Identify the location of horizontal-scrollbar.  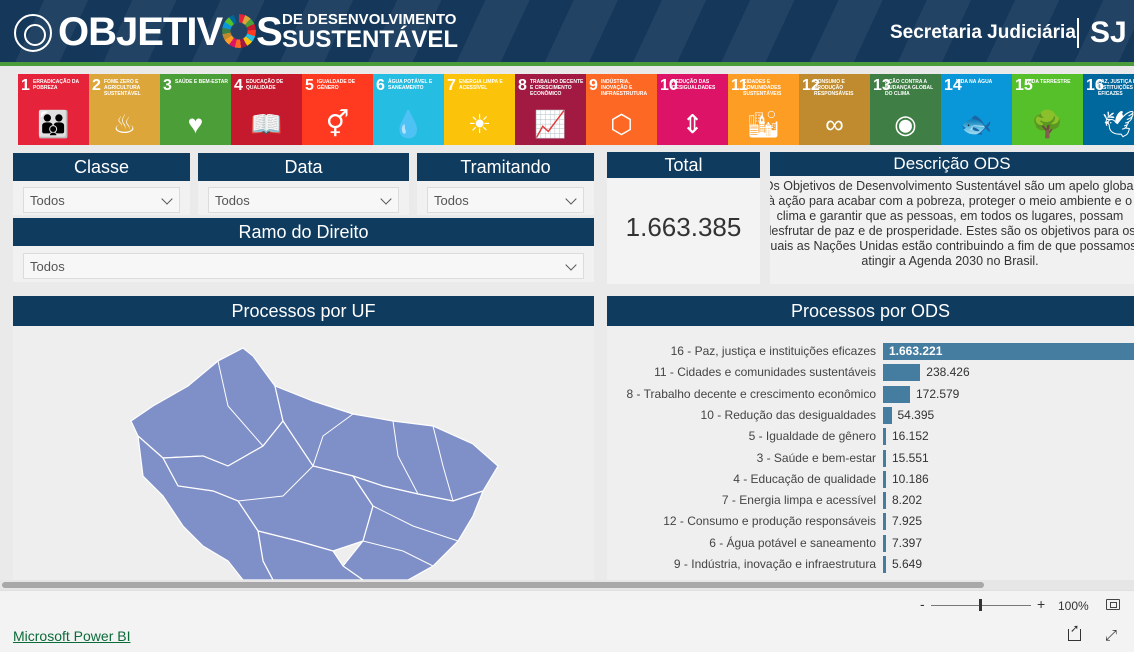
(567, 585).